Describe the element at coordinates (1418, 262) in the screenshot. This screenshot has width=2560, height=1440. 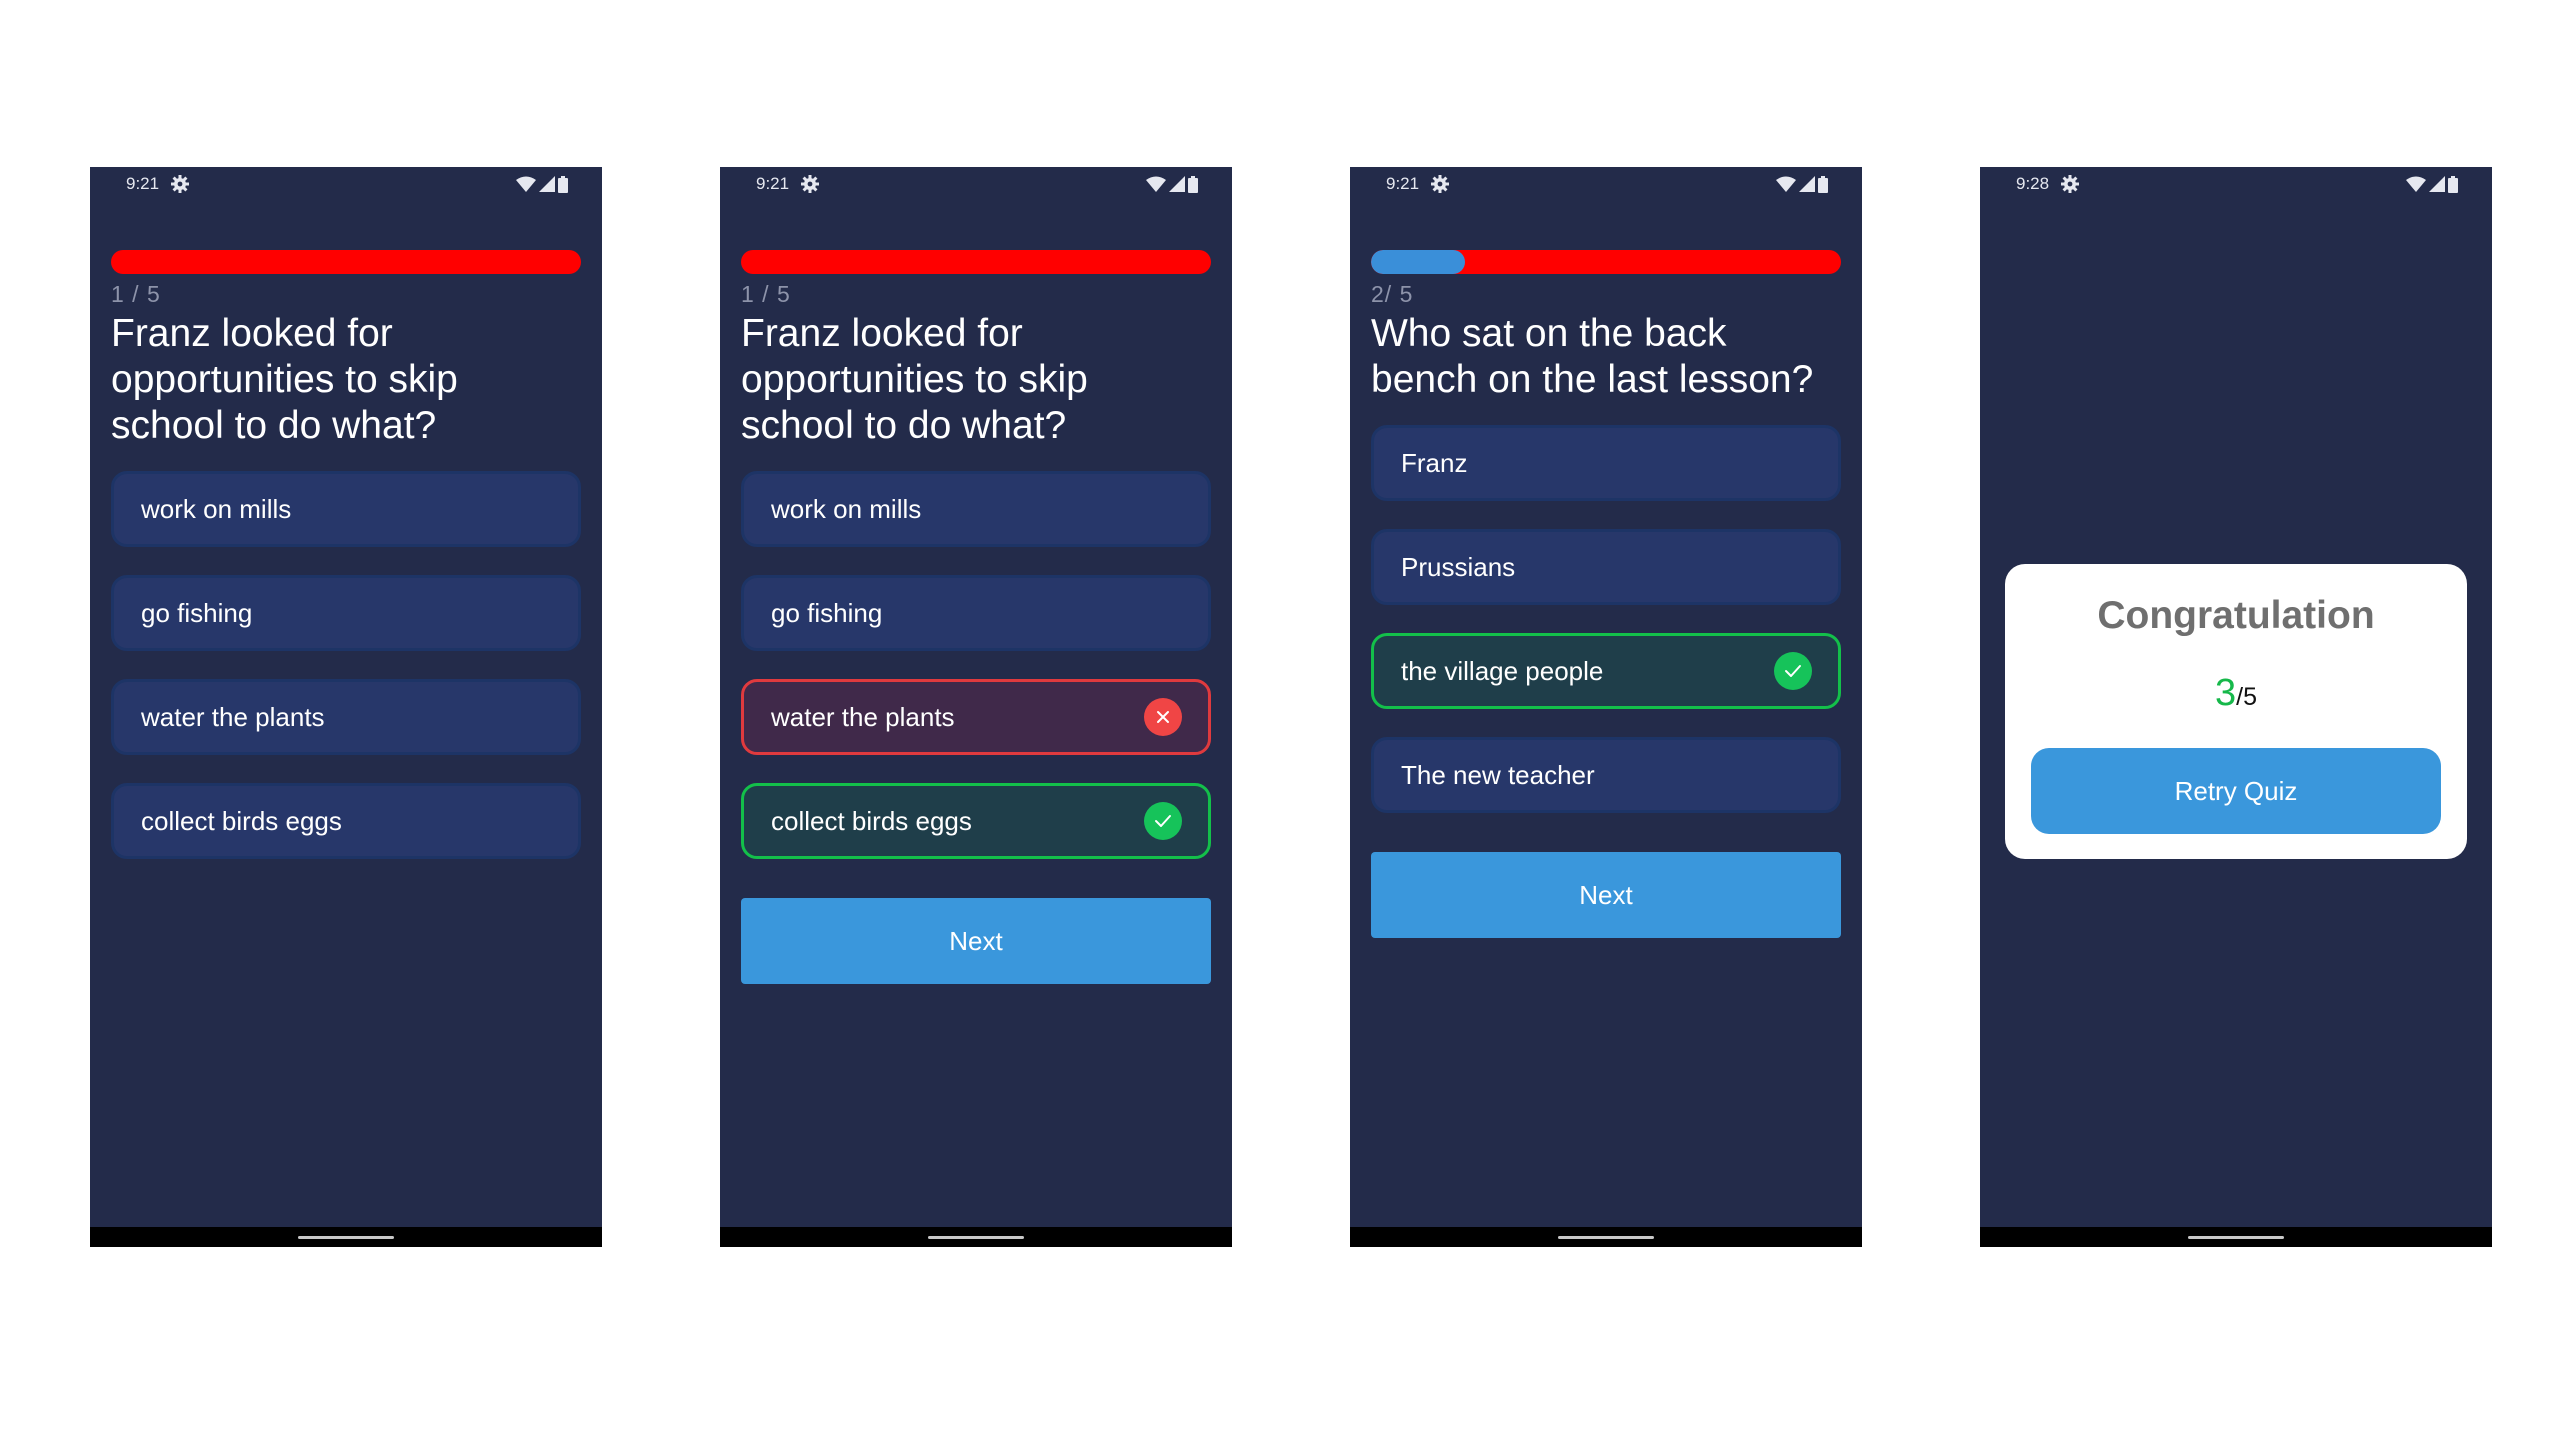
I see `progress-fill` at that location.